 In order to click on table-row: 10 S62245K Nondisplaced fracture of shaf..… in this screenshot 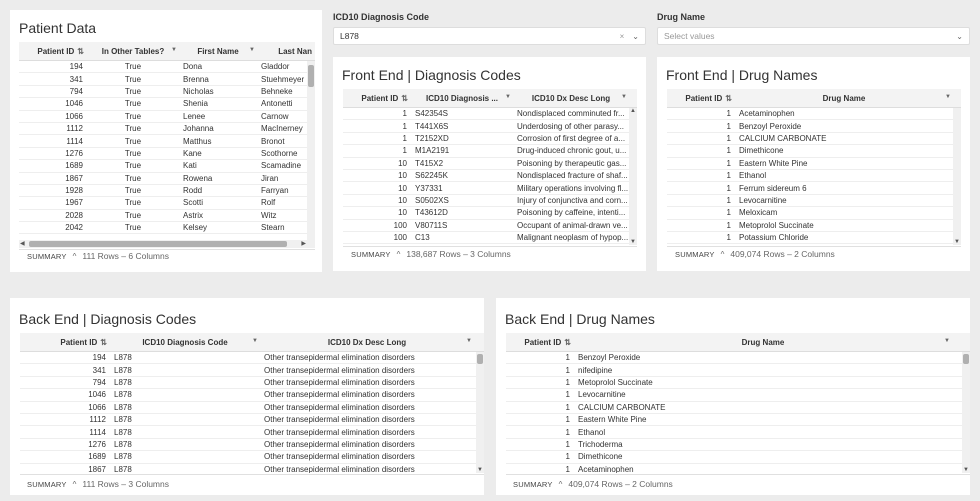, I will do `click(490, 176)`.